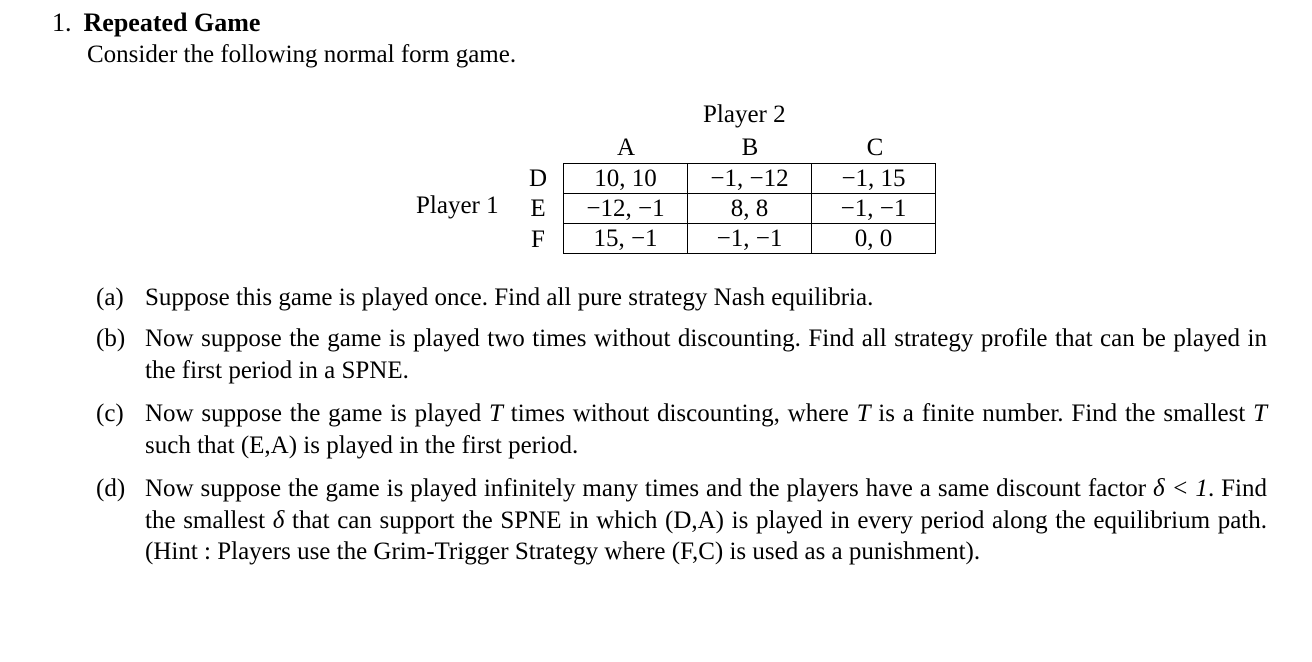 Image resolution: width=1312 pixels, height=662 pixels. Describe the element at coordinates (317, 413) in the screenshot. I see `text-segment: Now suppose the game is played` at that location.